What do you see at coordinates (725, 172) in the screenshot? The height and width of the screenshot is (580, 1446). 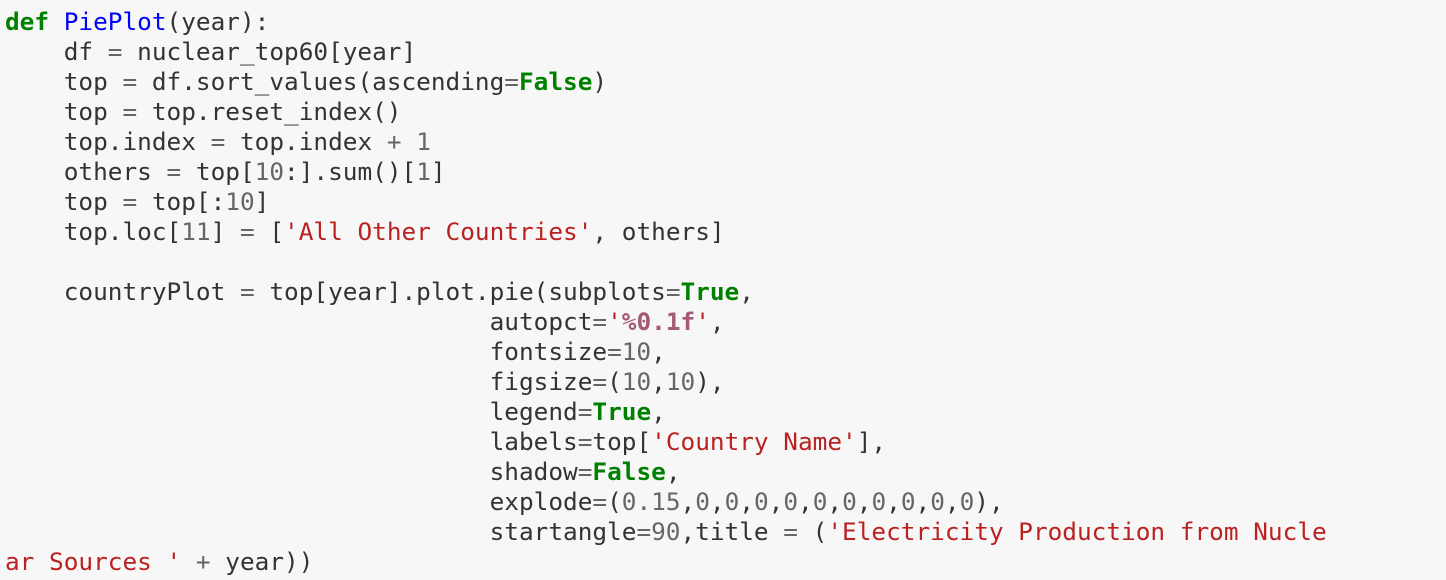 I see `code-line: others = top[10:].sum()[1]` at bounding box center [725, 172].